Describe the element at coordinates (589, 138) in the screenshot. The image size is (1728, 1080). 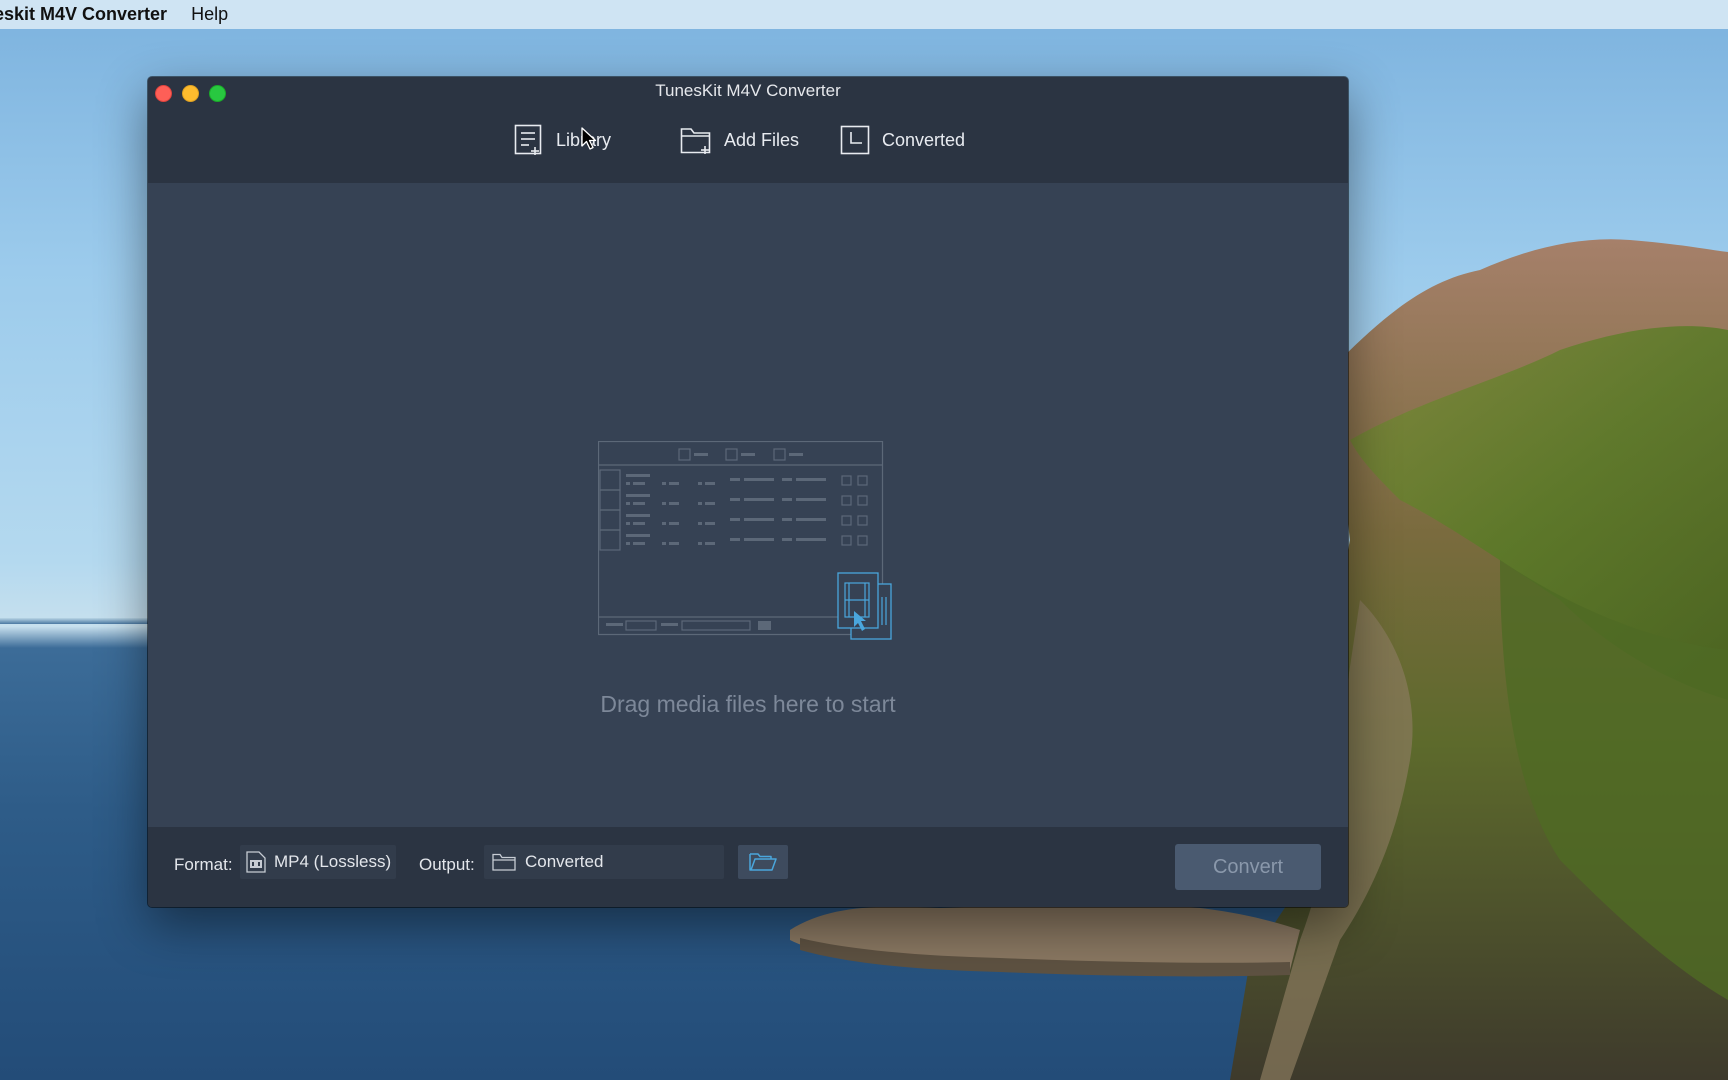
I see `mouse-cursor` at that location.